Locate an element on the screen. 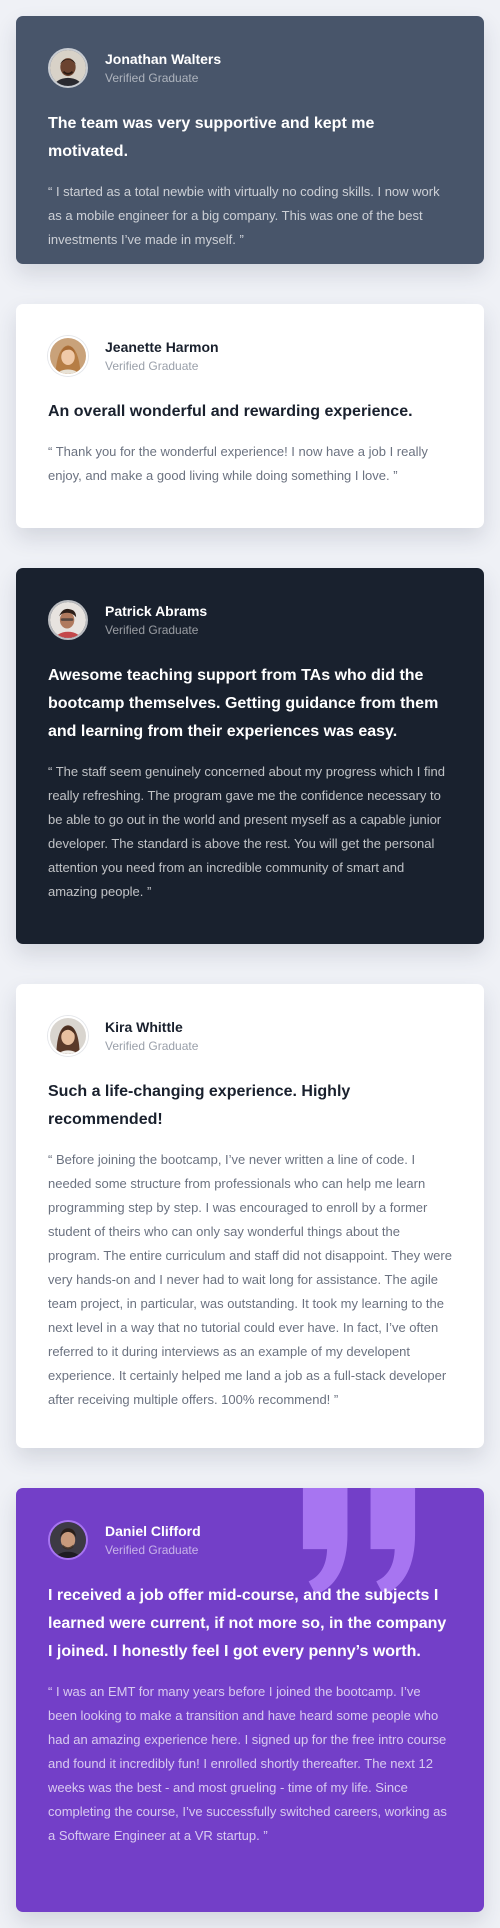  testimonial-author: Daniel Clifford Verified Graduate is located at coordinates (250, 1540).